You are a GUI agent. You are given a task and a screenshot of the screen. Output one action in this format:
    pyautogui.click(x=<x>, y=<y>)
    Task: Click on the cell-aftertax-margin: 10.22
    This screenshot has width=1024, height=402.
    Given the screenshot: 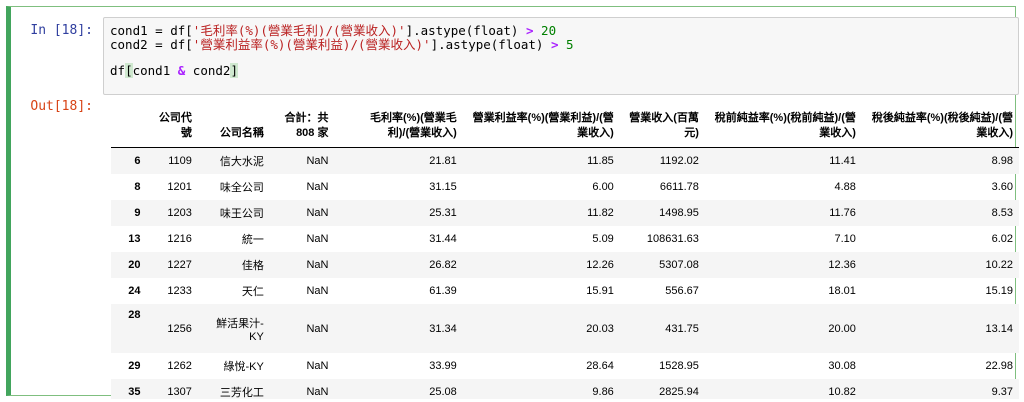 What is the action you would take?
    pyautogui.click(x=999, y=265)
    